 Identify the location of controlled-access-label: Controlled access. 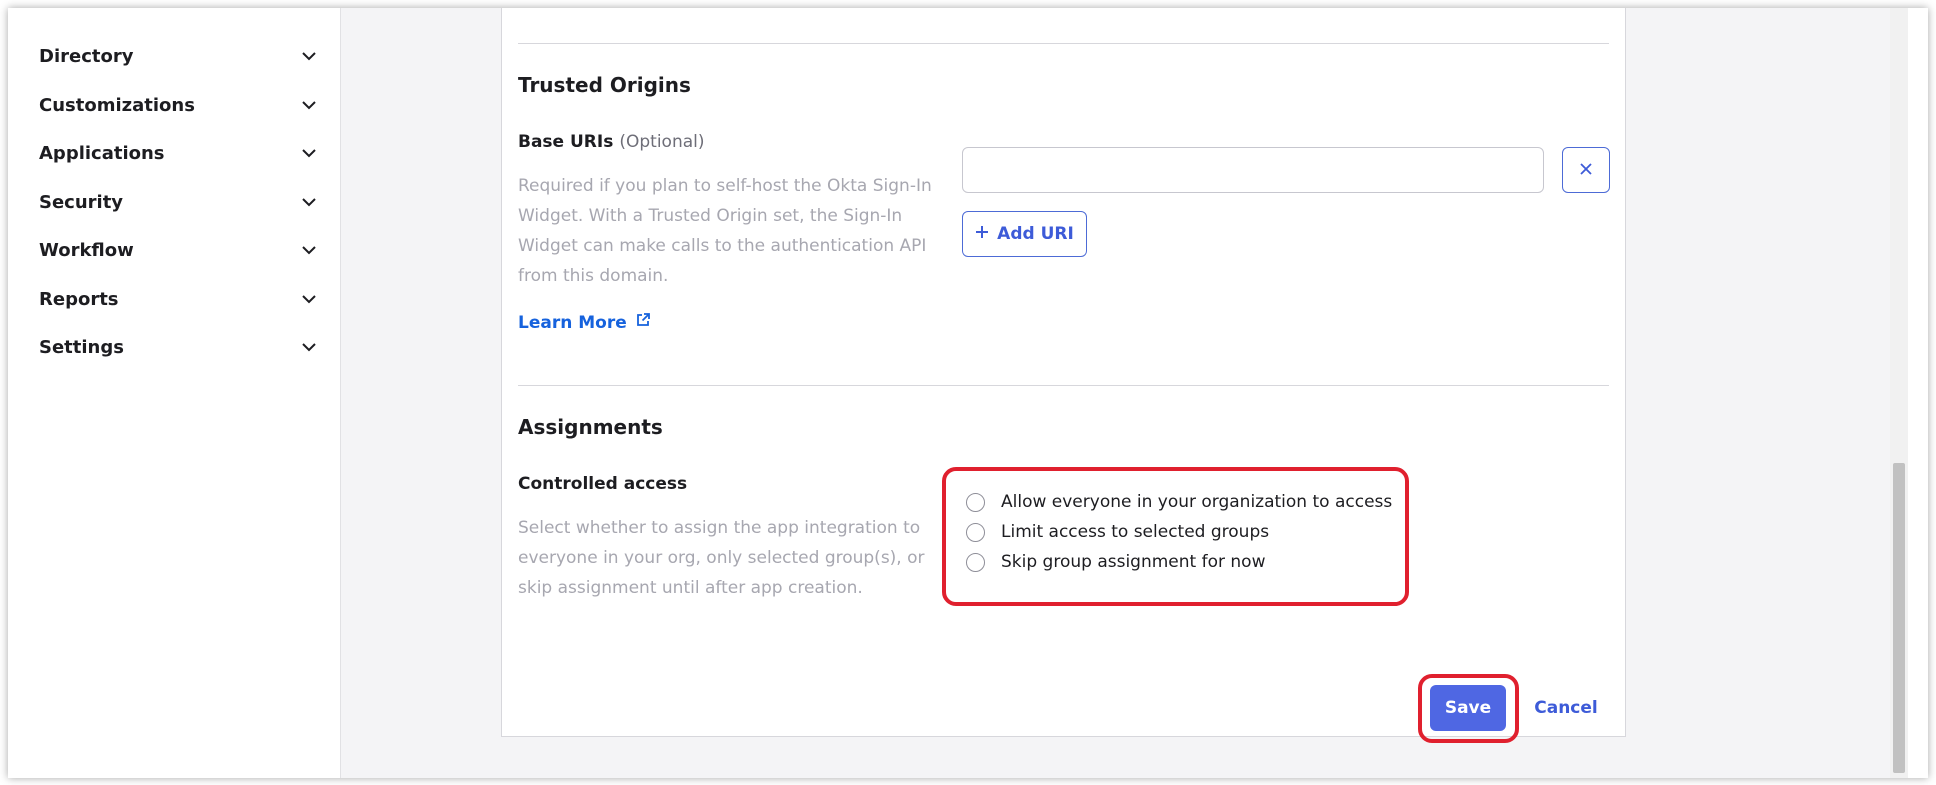
(603, 484).